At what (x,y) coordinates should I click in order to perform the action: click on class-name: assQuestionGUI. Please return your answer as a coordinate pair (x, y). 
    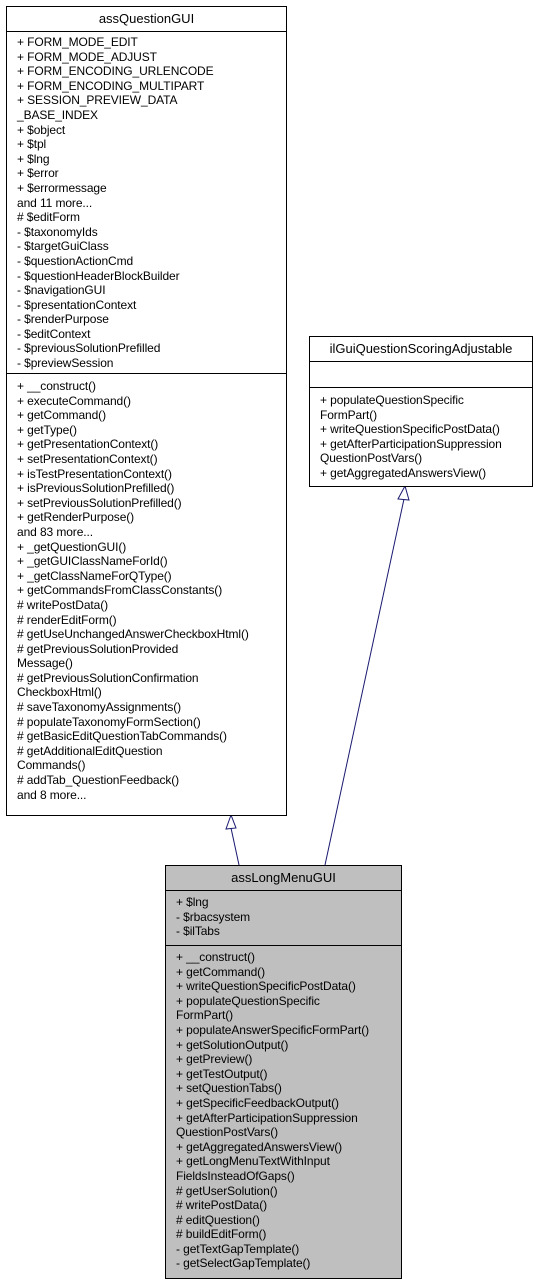
    Looking at the image, I should click on (146, 19).